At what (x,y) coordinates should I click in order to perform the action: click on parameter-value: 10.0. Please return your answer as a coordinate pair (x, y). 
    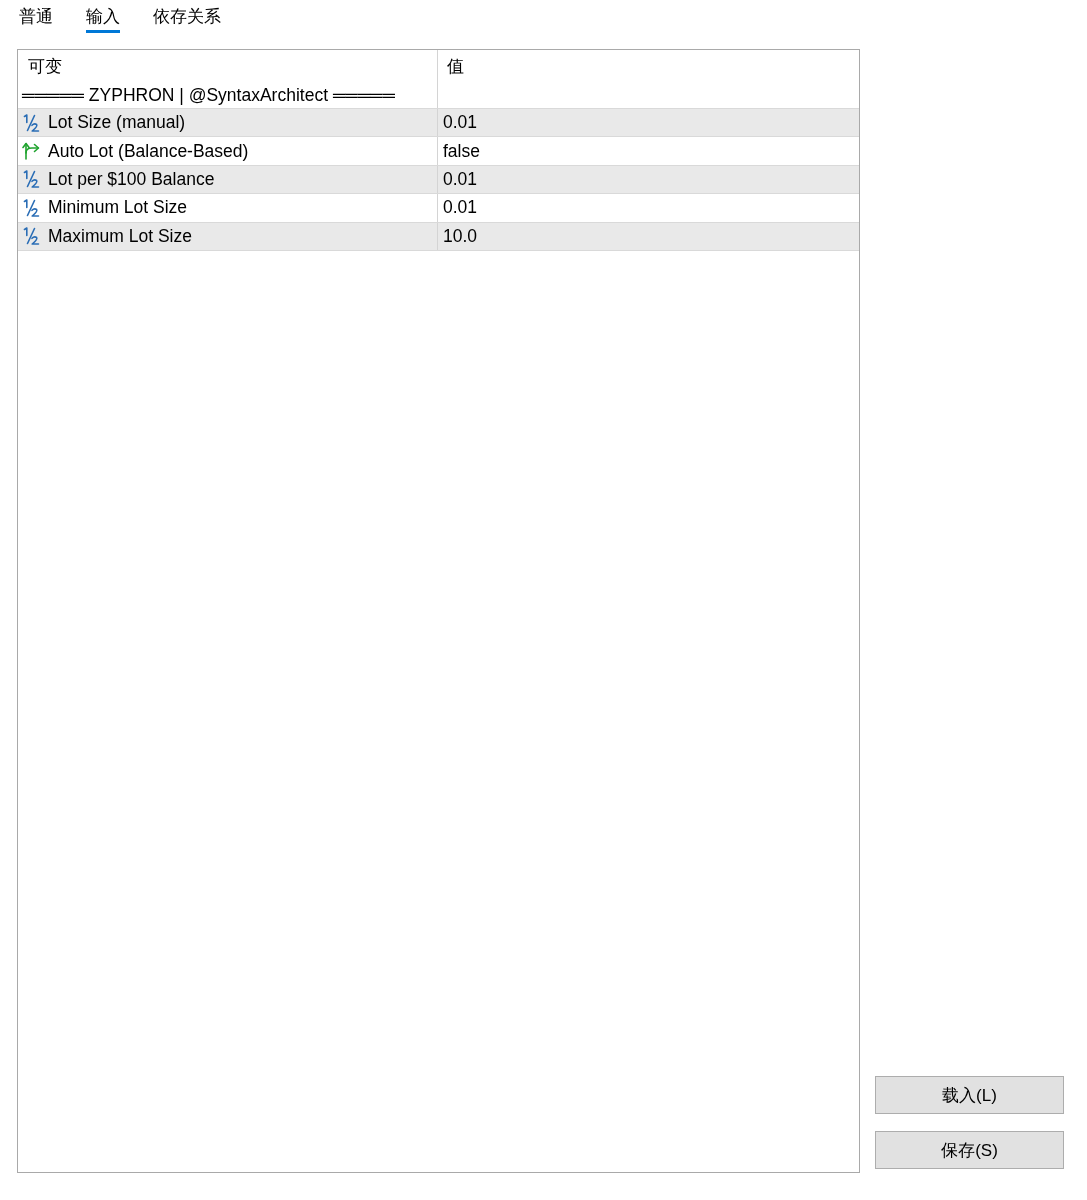
    Looking at the image, I should click on (460, 236).